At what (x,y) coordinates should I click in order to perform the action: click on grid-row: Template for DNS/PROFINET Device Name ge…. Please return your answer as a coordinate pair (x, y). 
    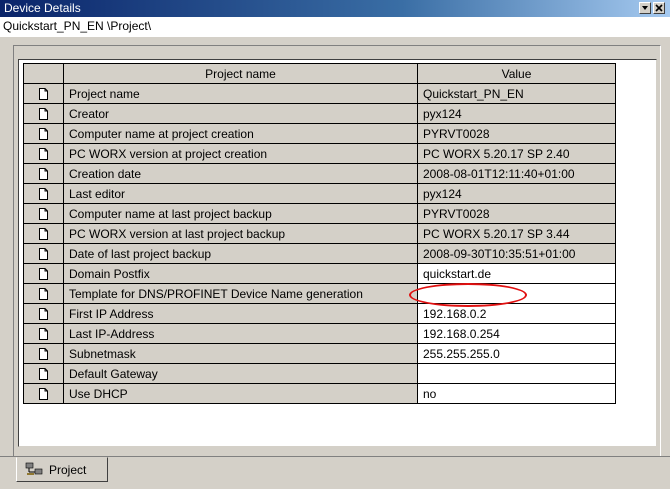
    Looking at the image, I should click on (319, 293).